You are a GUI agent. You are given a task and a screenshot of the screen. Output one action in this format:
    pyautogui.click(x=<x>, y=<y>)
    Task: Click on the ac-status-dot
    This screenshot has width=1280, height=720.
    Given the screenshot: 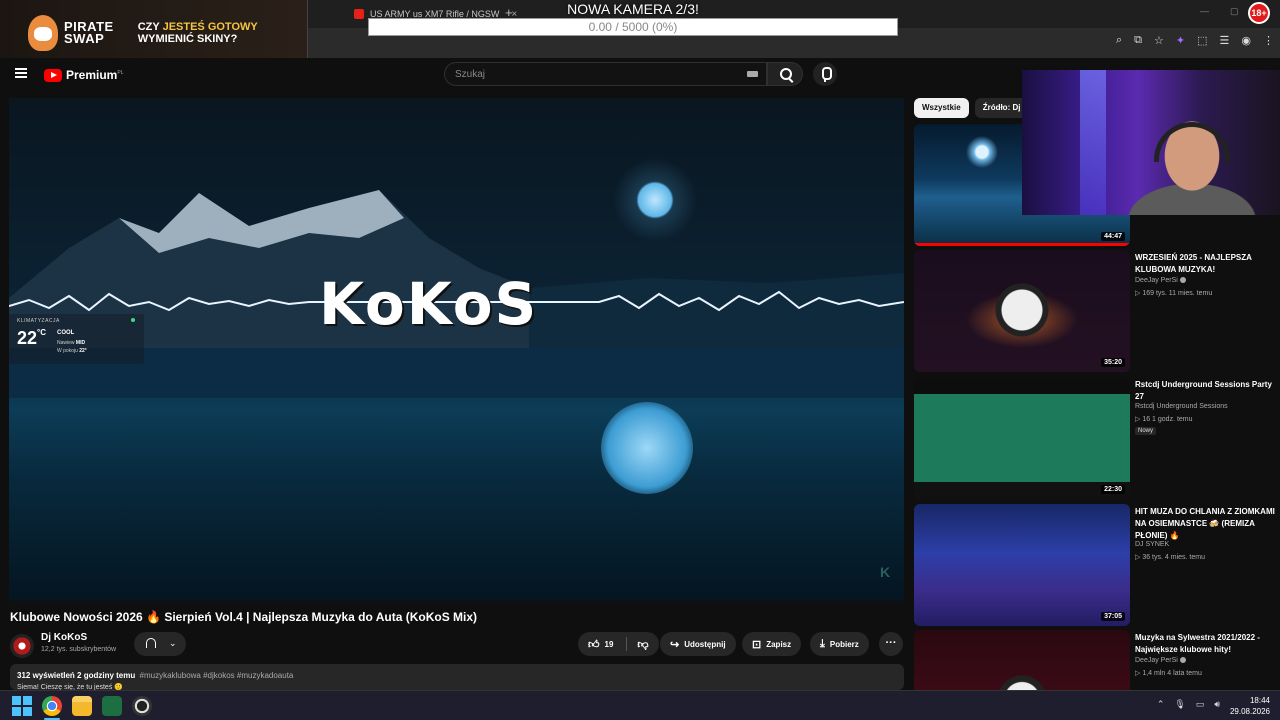 What is the action you would take?
    pyautogui.click(x=133, y=320)
    